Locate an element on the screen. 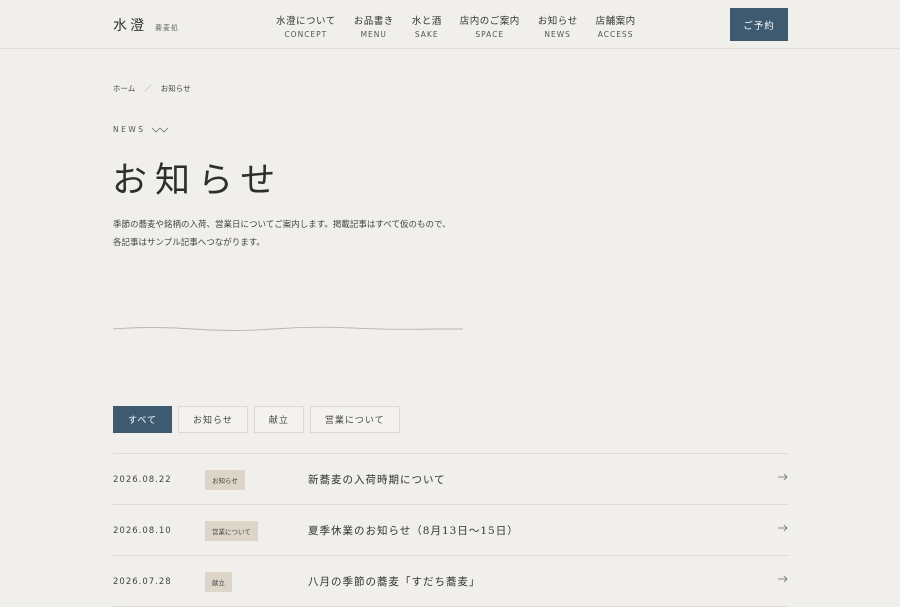 This screenshot has height=607, width=900. nav-label-en: SAKE is located at coordinates (426, 34).